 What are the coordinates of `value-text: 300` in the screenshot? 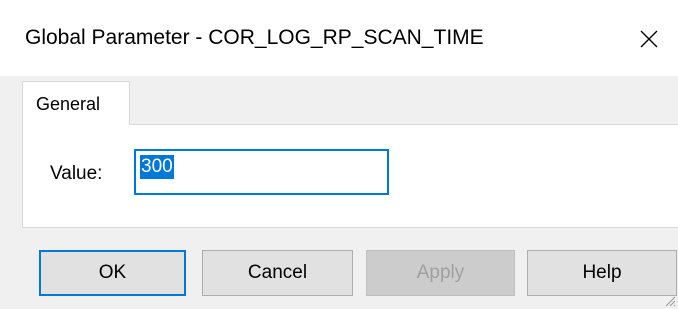 It's located at (157, 167).